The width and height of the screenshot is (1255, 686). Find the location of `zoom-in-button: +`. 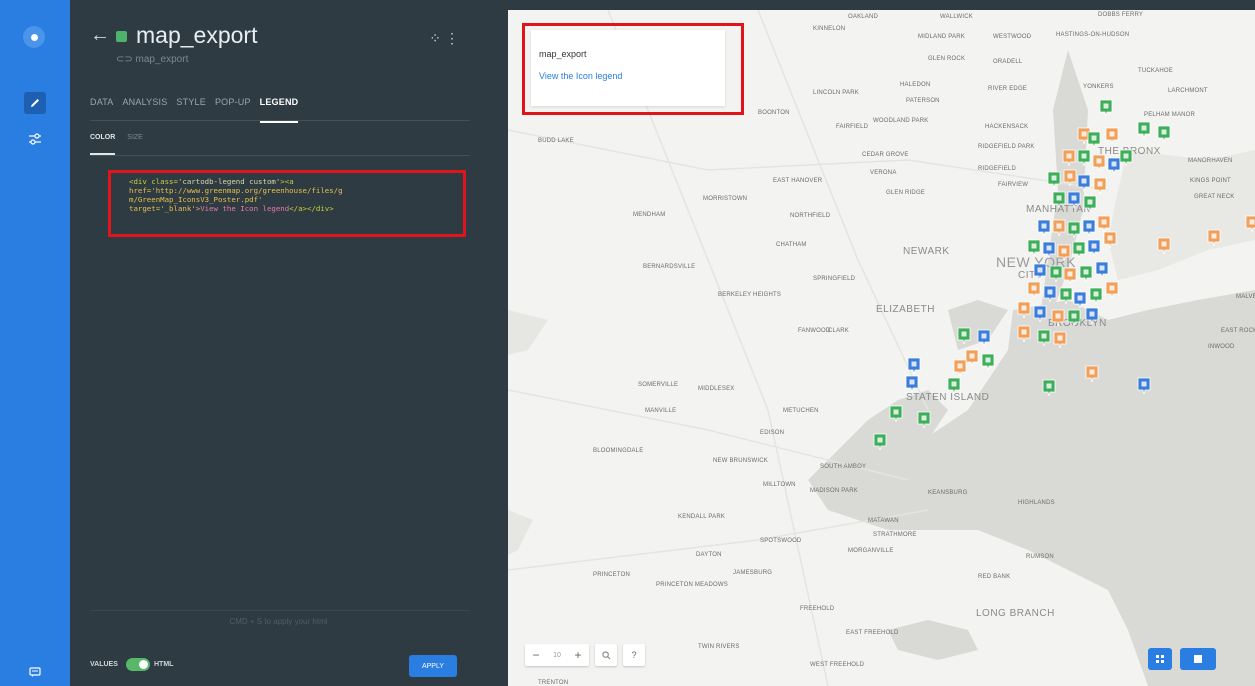

zoom-in-button: + is located at coordinates (578, 655).